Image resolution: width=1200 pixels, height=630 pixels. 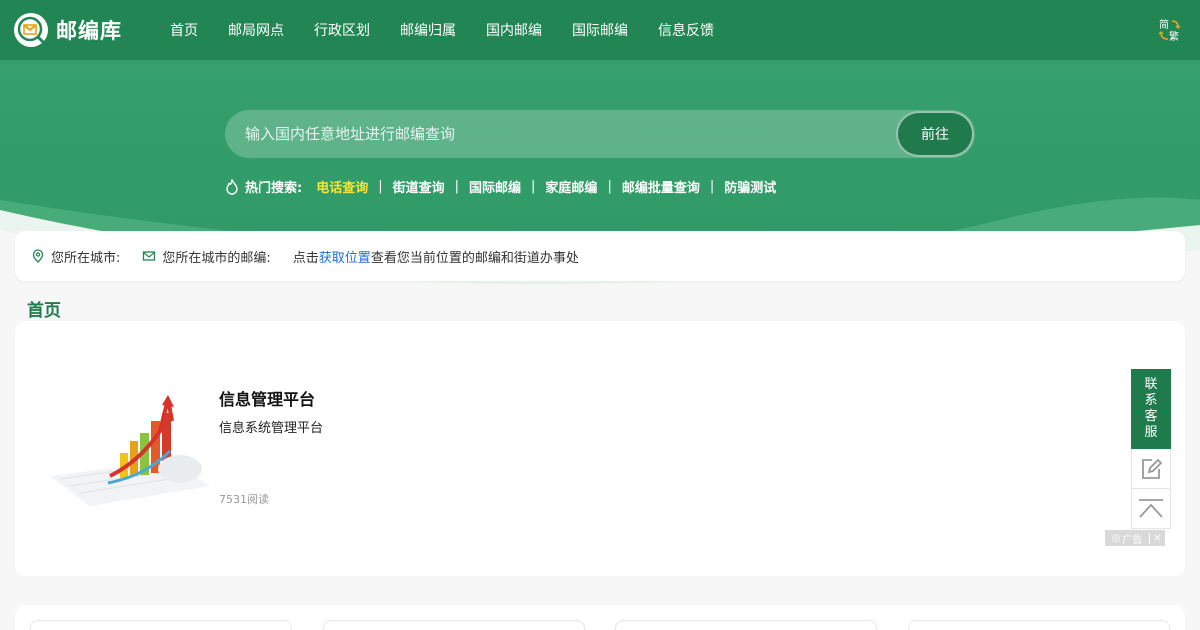 I want to click on hot-link-international: 国际邮编, so click(x=495, y=186).